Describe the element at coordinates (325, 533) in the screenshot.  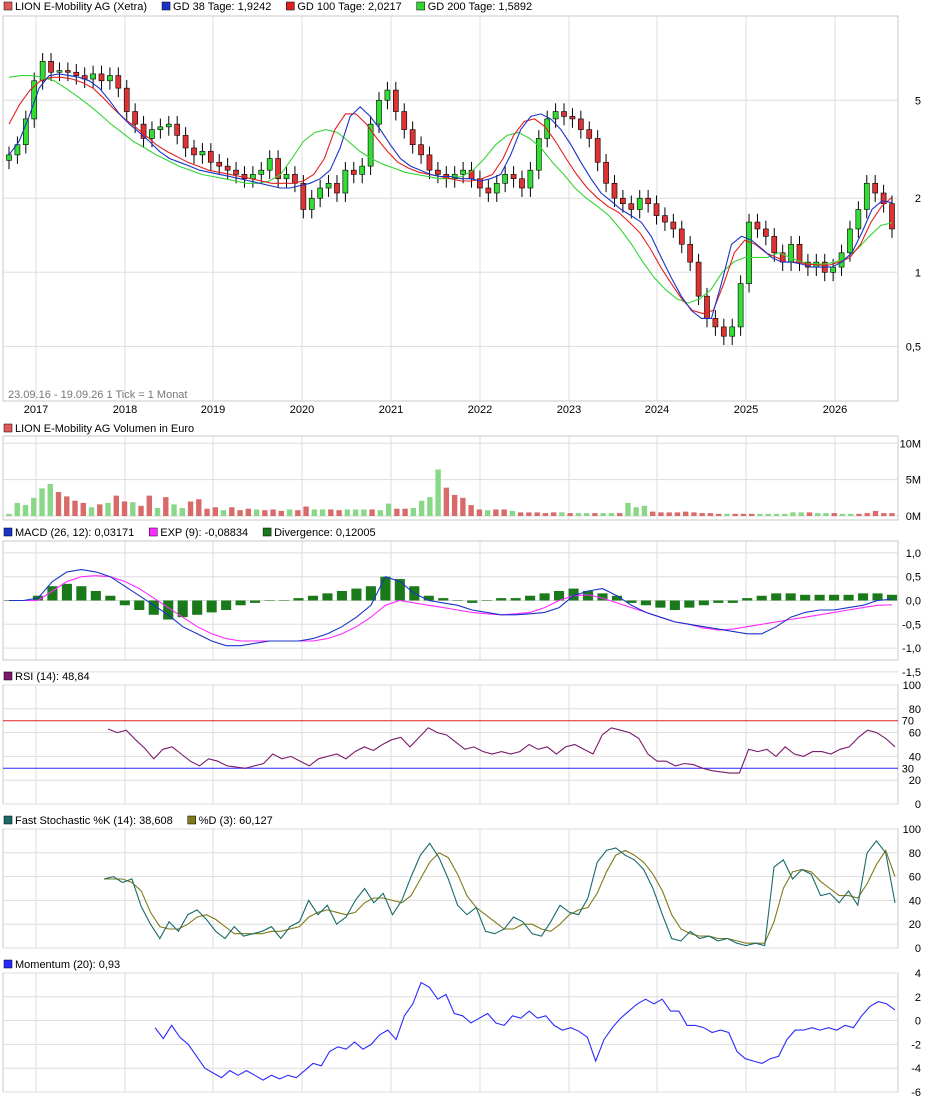
I see `legend-label: Divergence: 0,12005` at that location.